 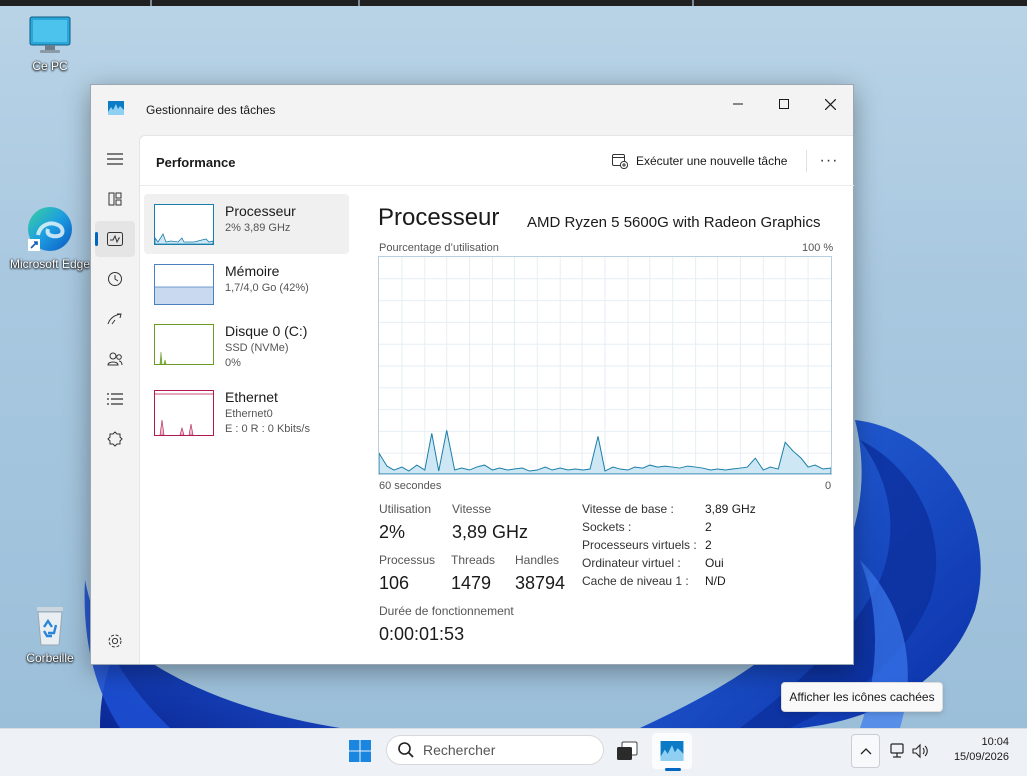 I want to click on spec-label: Ordinateur virtuel :, so click(x=631, y=563).